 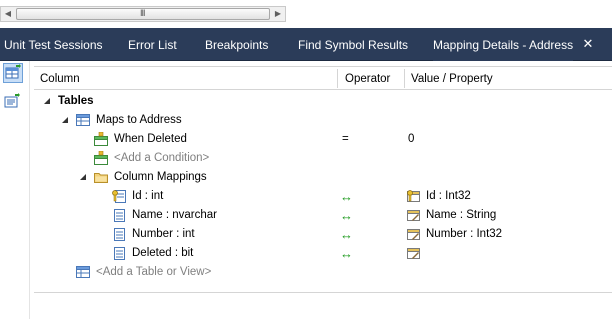 What do you see at coordinates (152, 44) in the screenshot?
I see `tab-error-list: Error List` at bounding box center [152, 44].